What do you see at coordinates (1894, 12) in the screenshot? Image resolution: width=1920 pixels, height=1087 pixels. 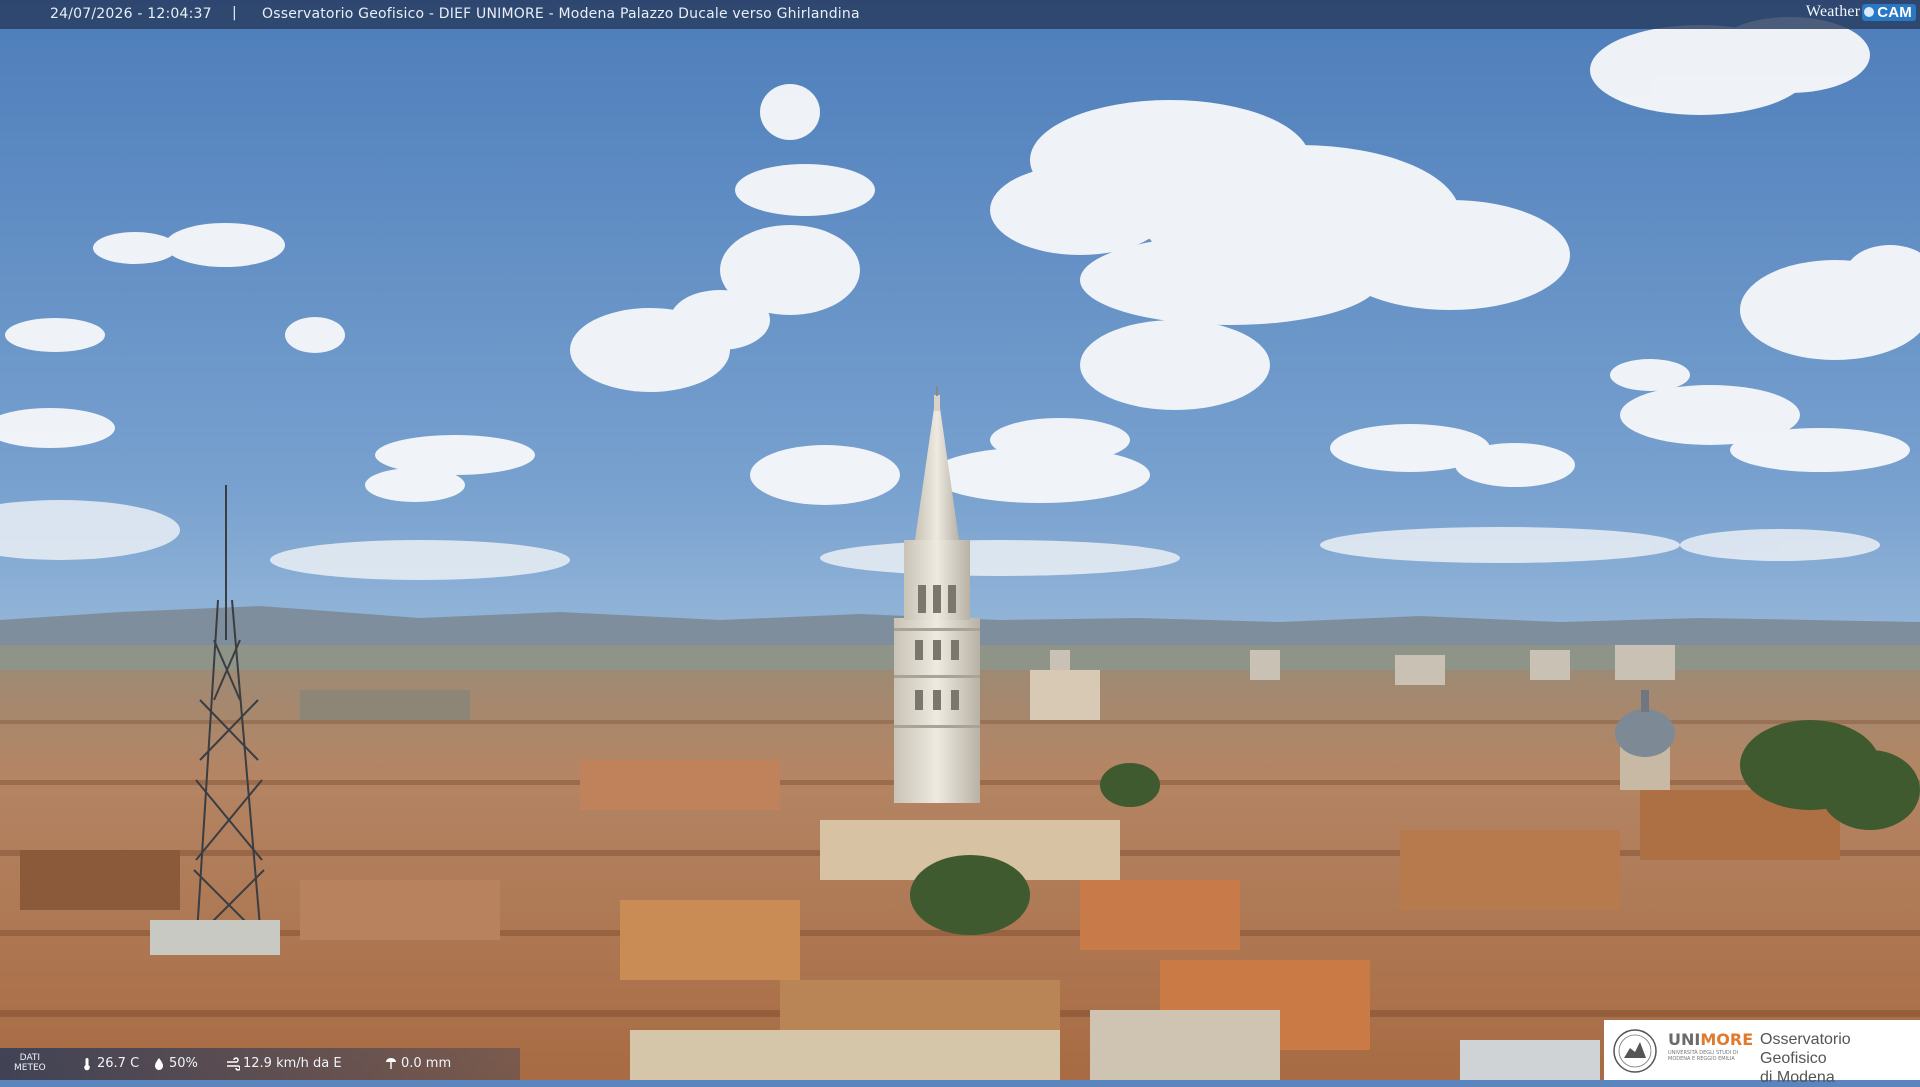 I see `weathercam-cam-text: CAM` at bounding box center [1894, 12].